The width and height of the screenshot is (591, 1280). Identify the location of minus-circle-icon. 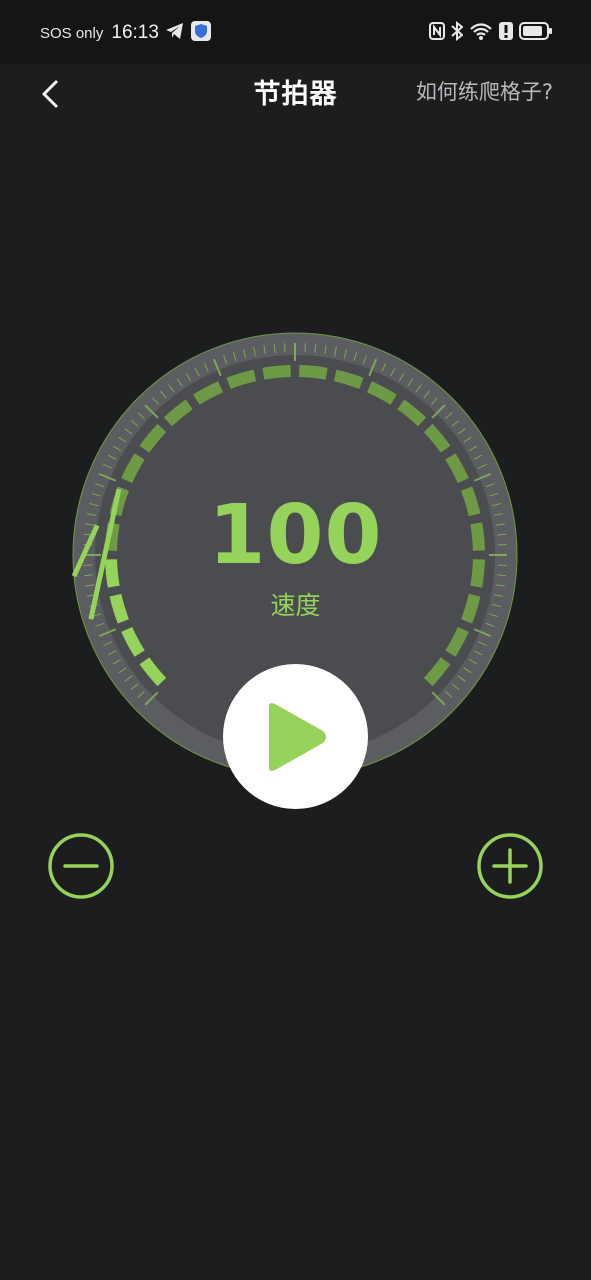
(81, 866).